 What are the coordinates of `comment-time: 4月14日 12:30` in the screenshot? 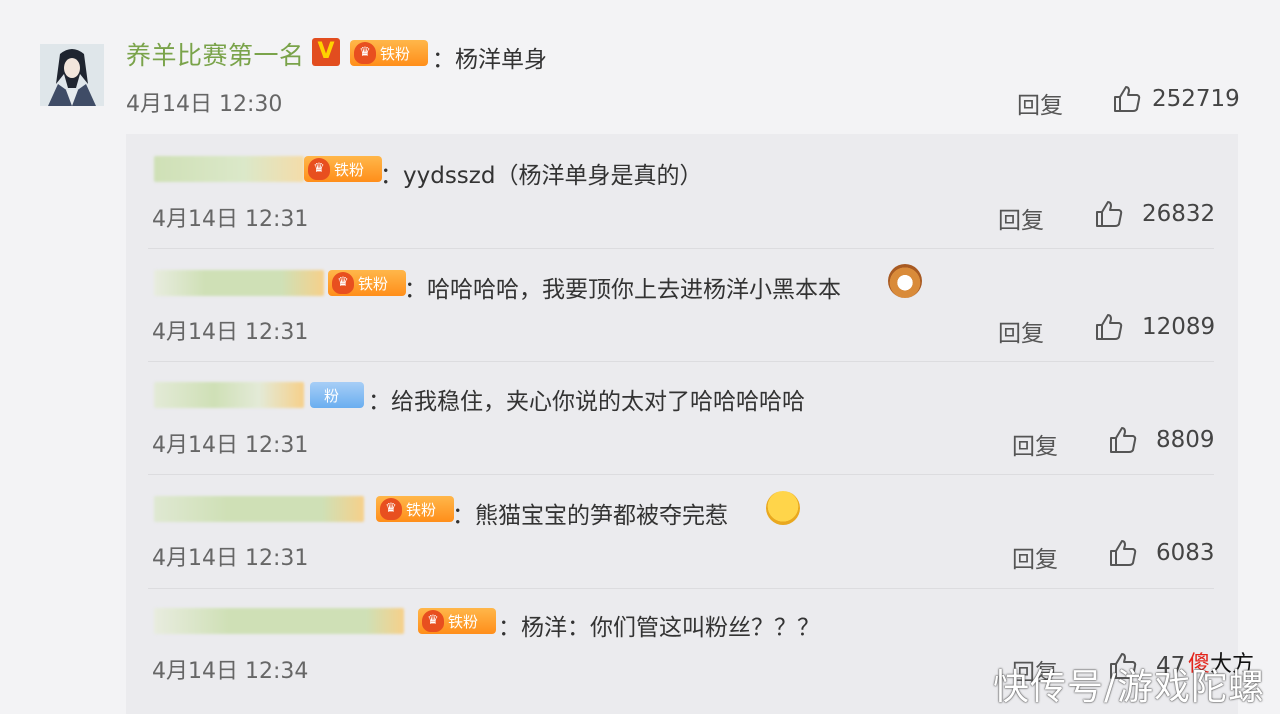 It's located at (204, 104).